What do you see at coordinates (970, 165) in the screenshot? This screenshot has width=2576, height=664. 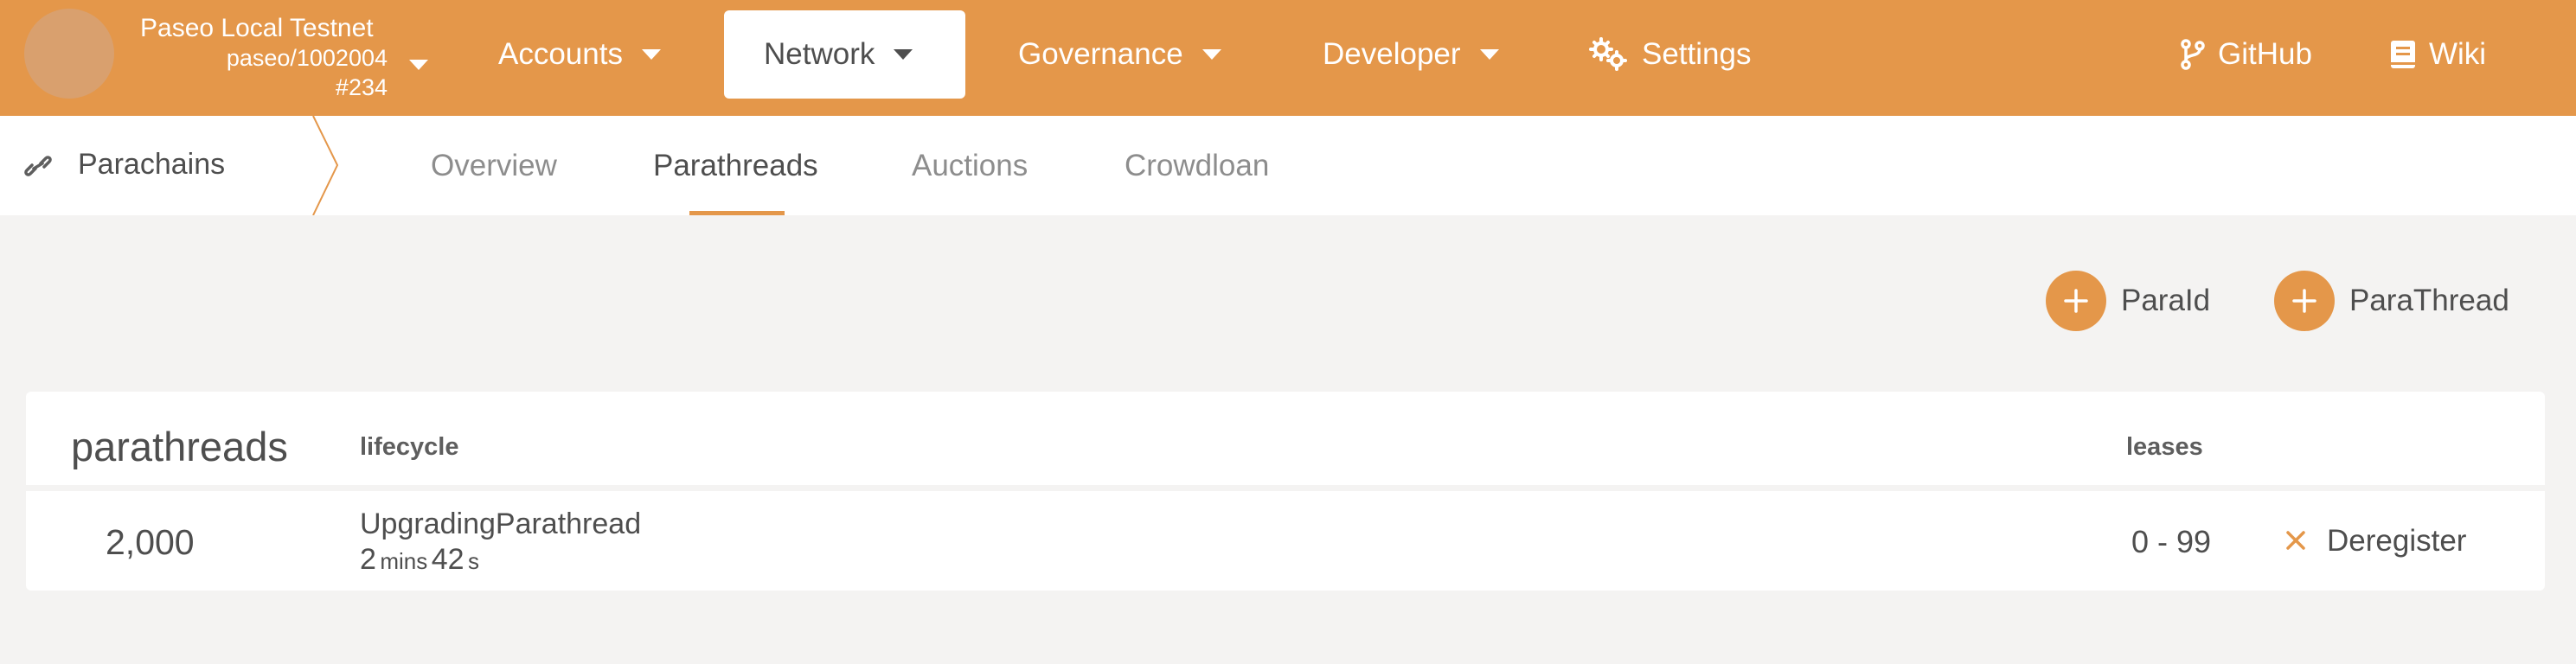 I see `tab-auctions: Auctions` at bounding box center [970, 165].